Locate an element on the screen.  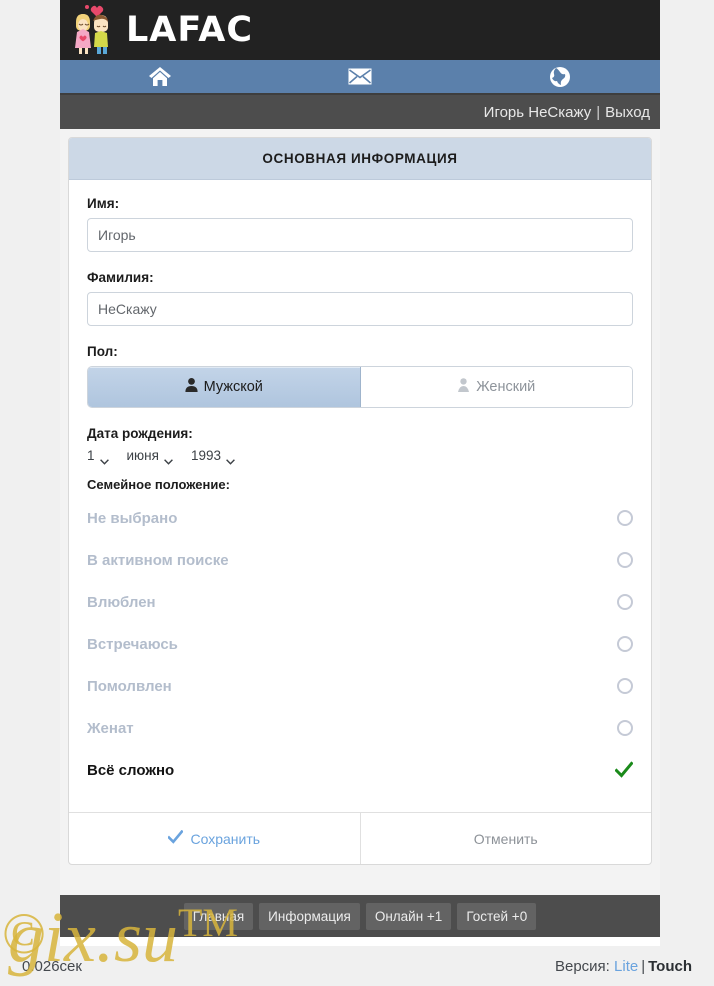
footer-button-home: Главная is located at coordinates (218, 916).